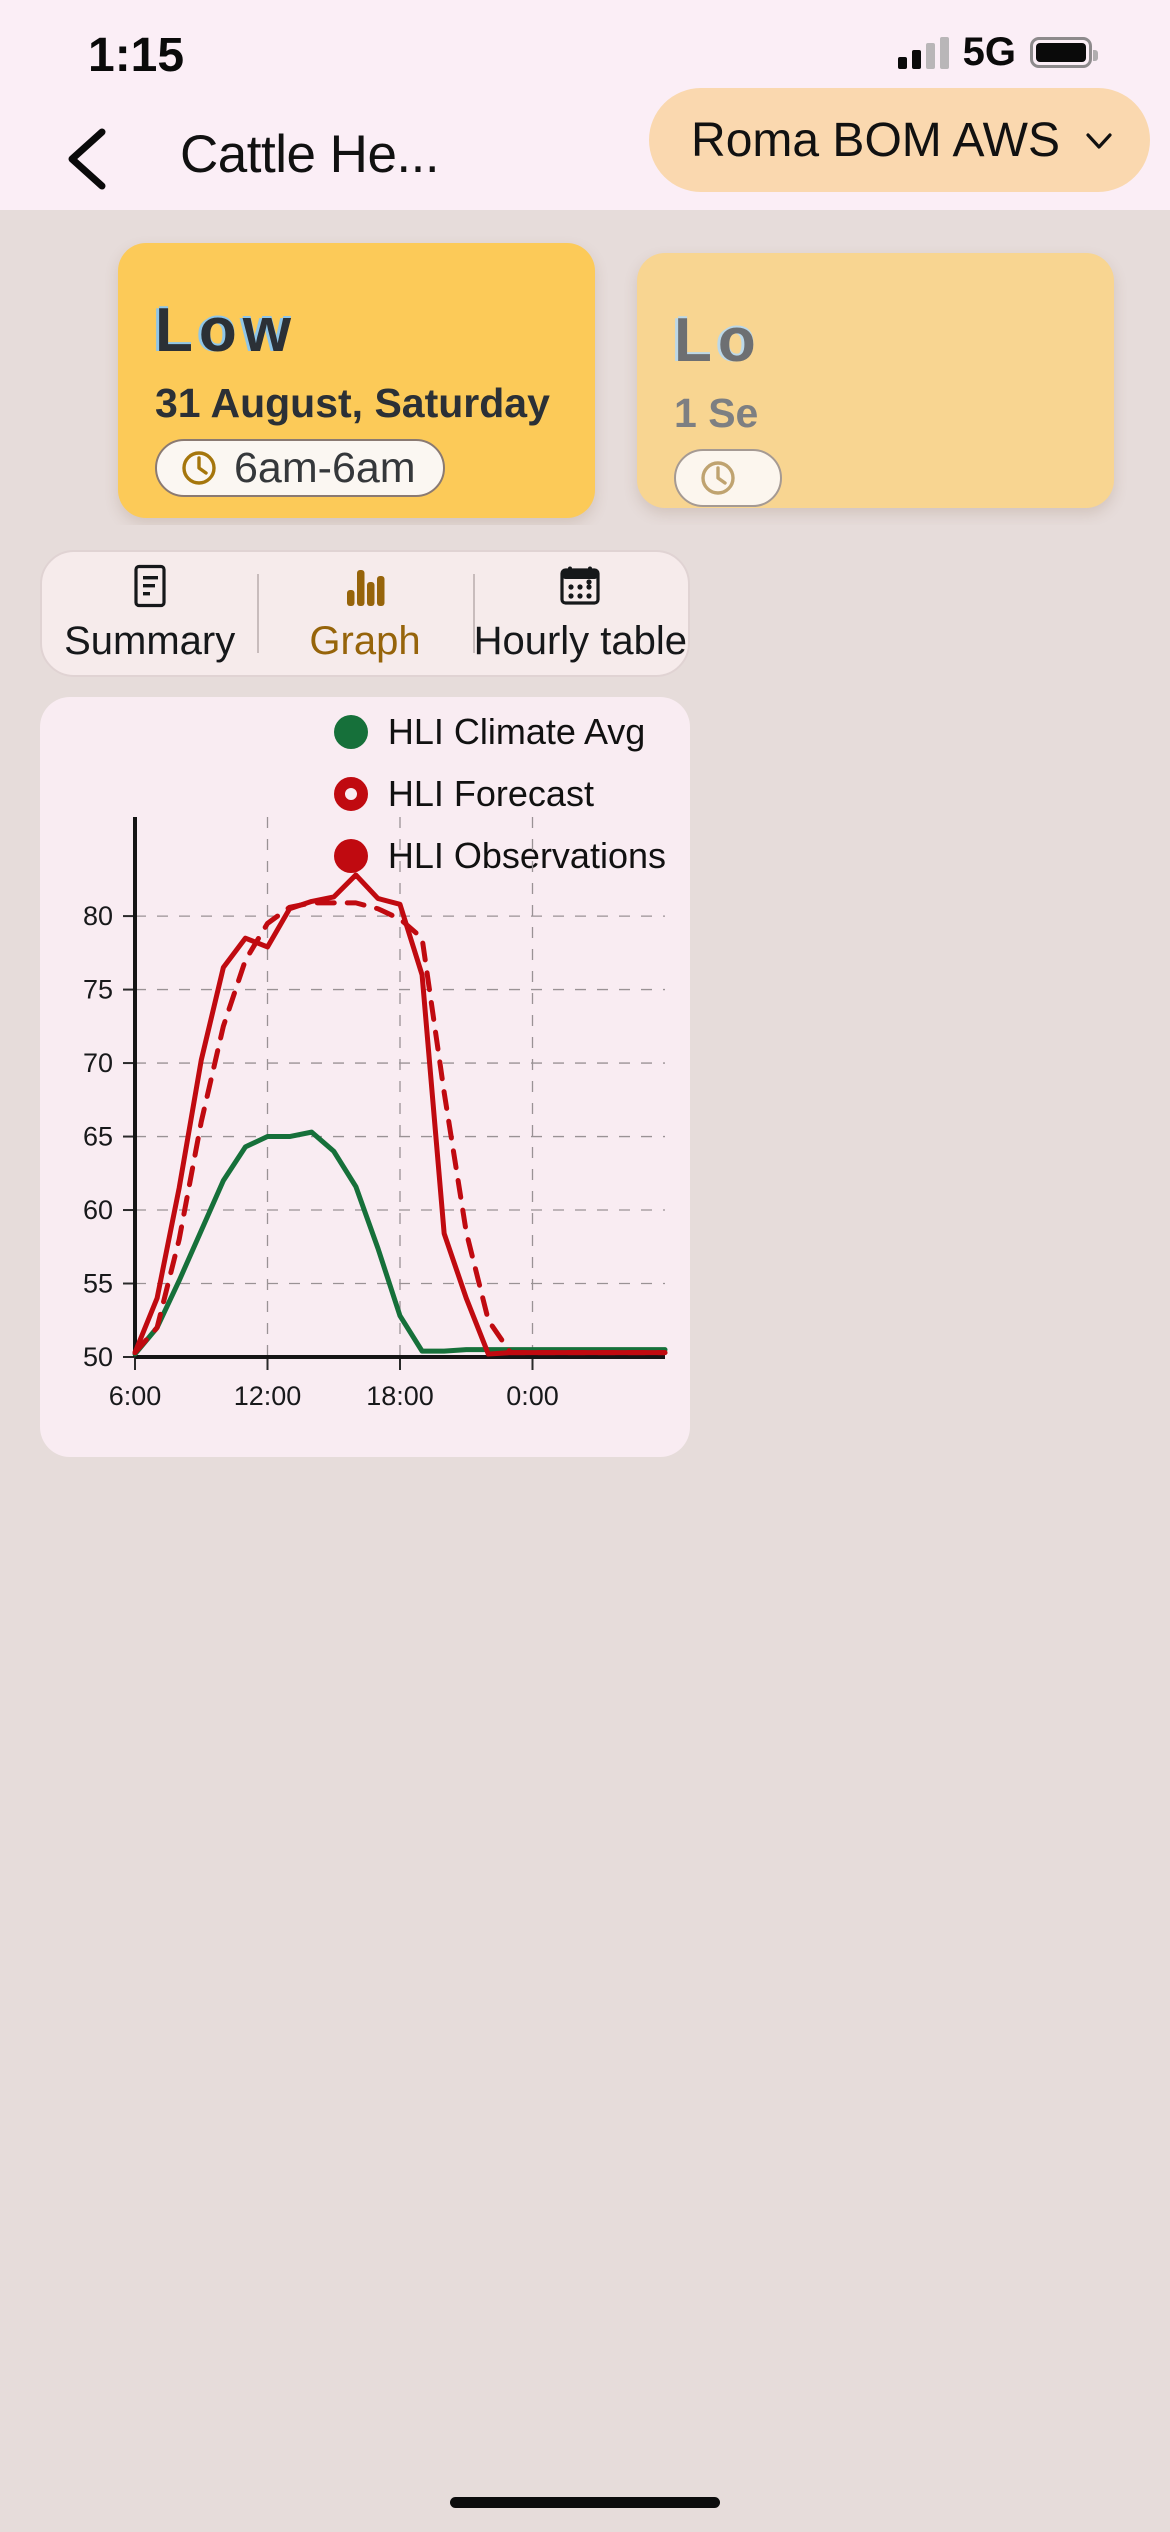 This screenshot has width=1170, height=2532. Describe the element at coordinates (135, 1396) in the screenshot. I see `svg-text: 6:00` at that location.